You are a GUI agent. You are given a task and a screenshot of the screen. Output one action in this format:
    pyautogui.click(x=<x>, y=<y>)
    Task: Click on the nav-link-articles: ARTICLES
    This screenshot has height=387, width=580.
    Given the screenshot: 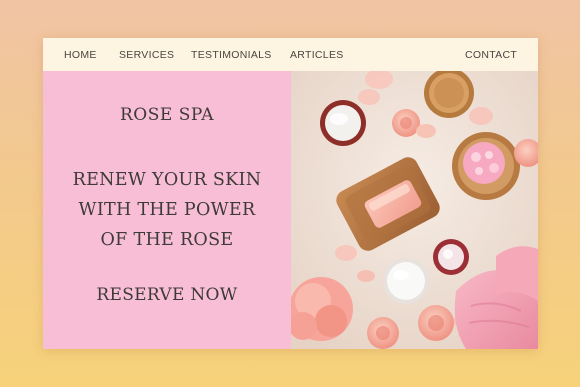 What is the action you would take?
    pyautogui.click(x=317, y=55)
    